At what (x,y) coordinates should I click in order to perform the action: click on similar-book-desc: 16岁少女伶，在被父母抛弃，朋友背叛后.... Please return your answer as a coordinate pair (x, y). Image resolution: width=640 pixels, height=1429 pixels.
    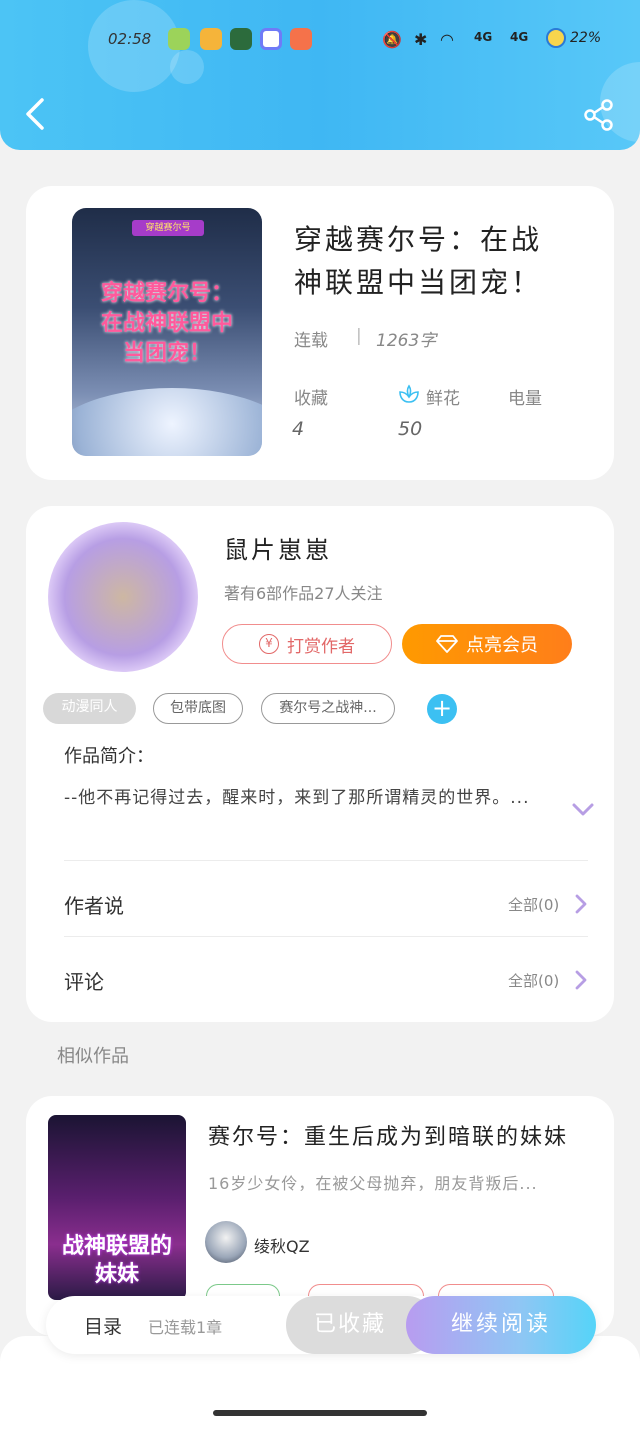
    Looking at the image, I should click on (373, 1183).